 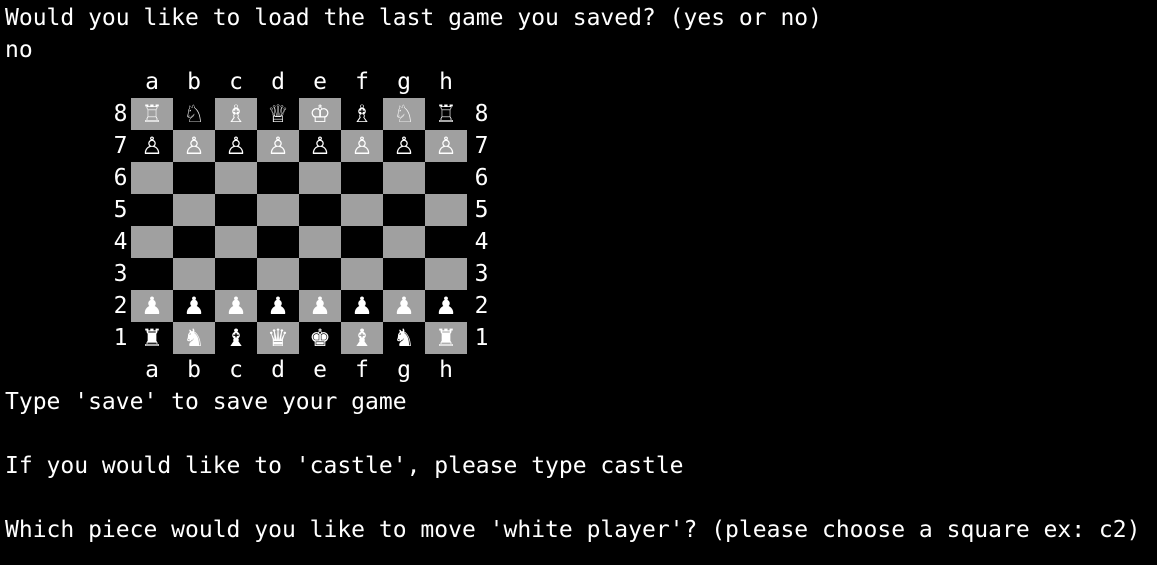 What do you see at coordinates (320, 146) in the screenshot?
I see `square-e7: ♙` at bounding box center [320, 146].